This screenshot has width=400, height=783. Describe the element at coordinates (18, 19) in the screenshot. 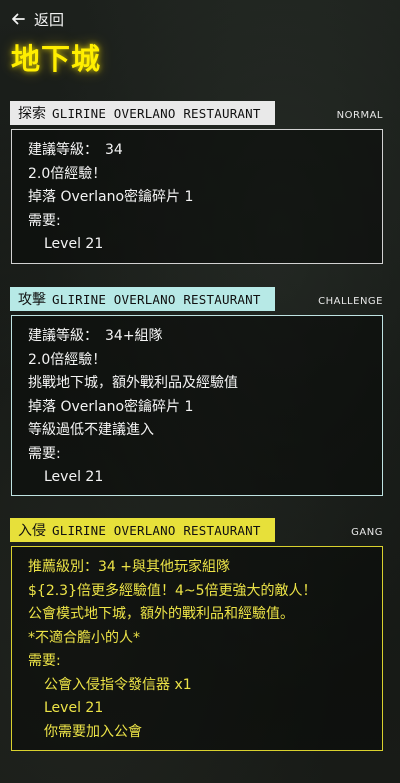

I see `arrow-left-icon` at that location.